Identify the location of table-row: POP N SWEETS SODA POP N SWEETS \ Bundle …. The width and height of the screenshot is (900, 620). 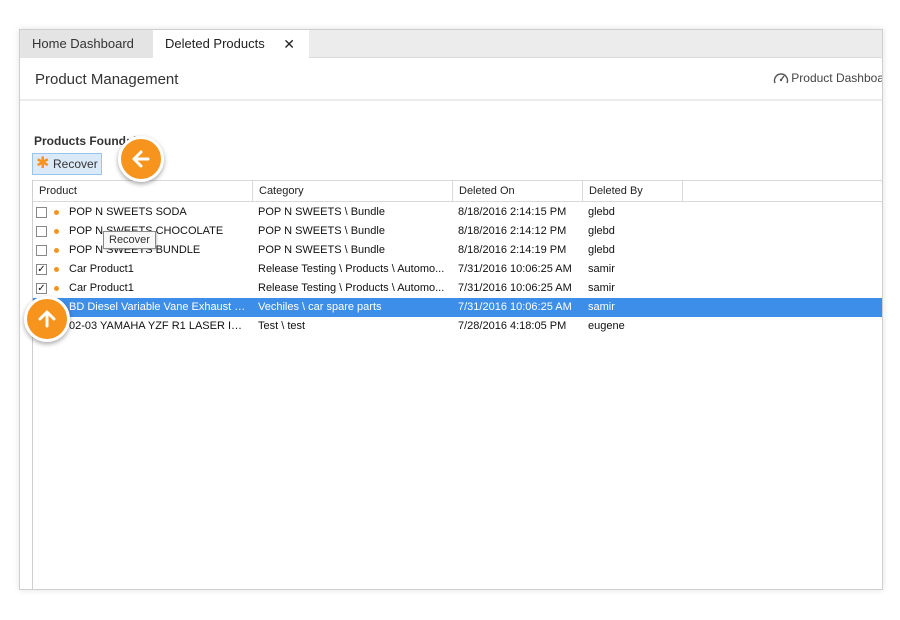
(457, 212).